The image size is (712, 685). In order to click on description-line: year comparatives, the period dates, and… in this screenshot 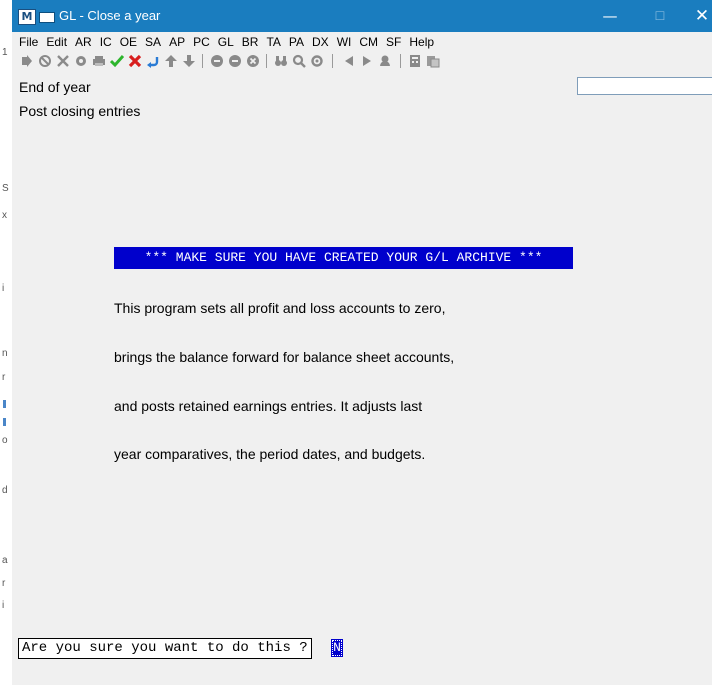, I will do `click(270, 454)`.